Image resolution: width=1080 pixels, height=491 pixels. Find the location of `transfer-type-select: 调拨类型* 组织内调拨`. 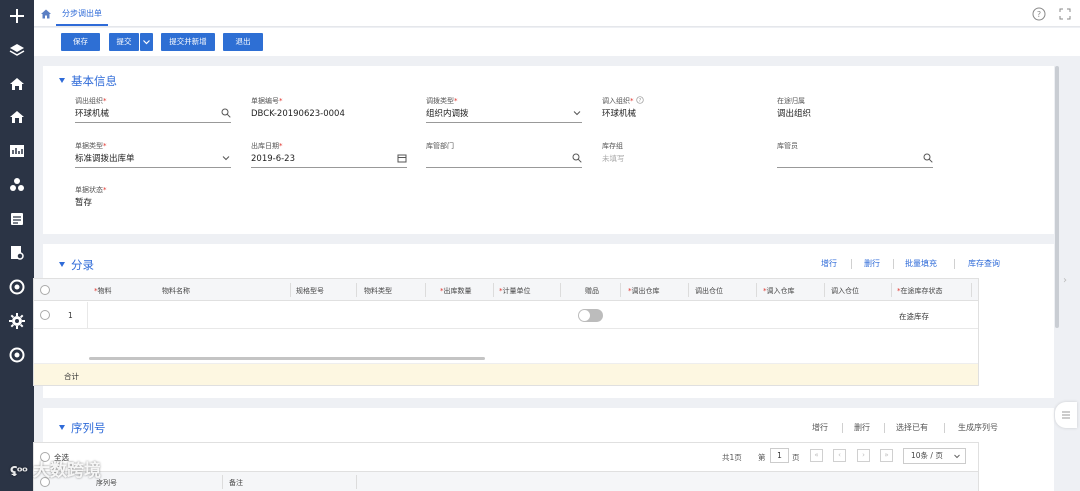

transfer-type-select: 调拨类型* 组织内调拨 is located at coordinates (504, 109).